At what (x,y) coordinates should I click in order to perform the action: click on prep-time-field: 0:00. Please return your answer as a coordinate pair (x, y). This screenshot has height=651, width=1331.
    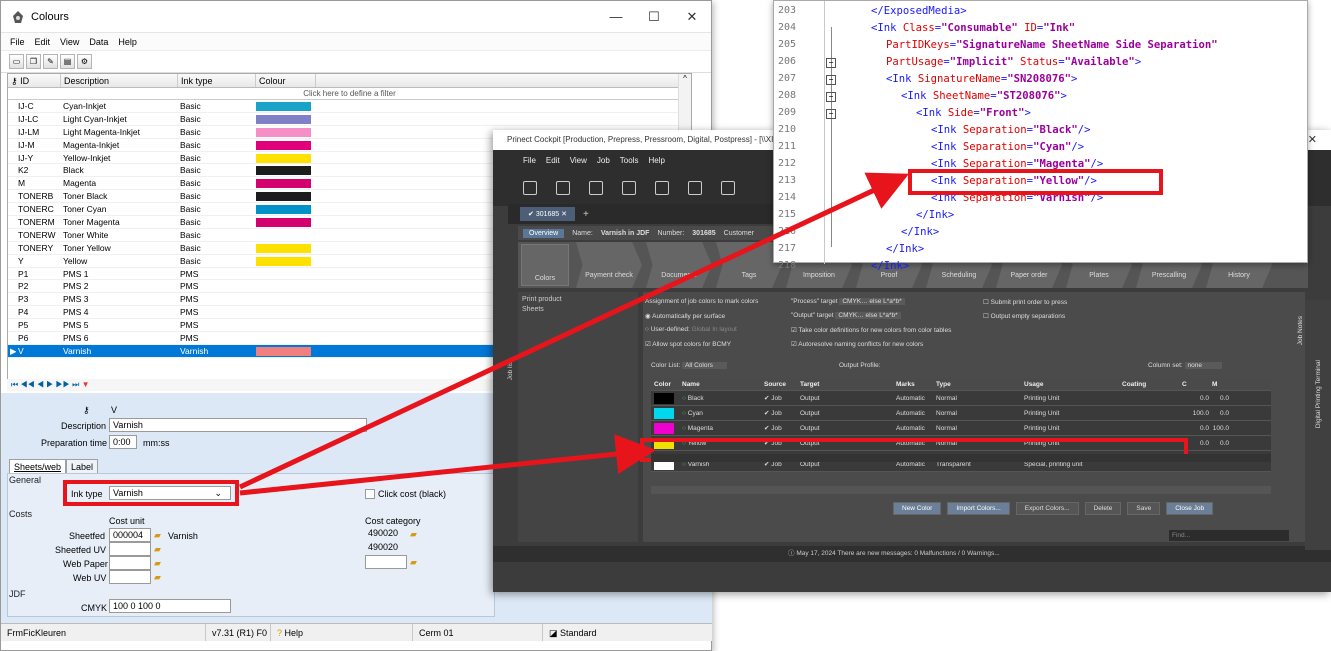
    Looking at the image, I should click on (123, 442).